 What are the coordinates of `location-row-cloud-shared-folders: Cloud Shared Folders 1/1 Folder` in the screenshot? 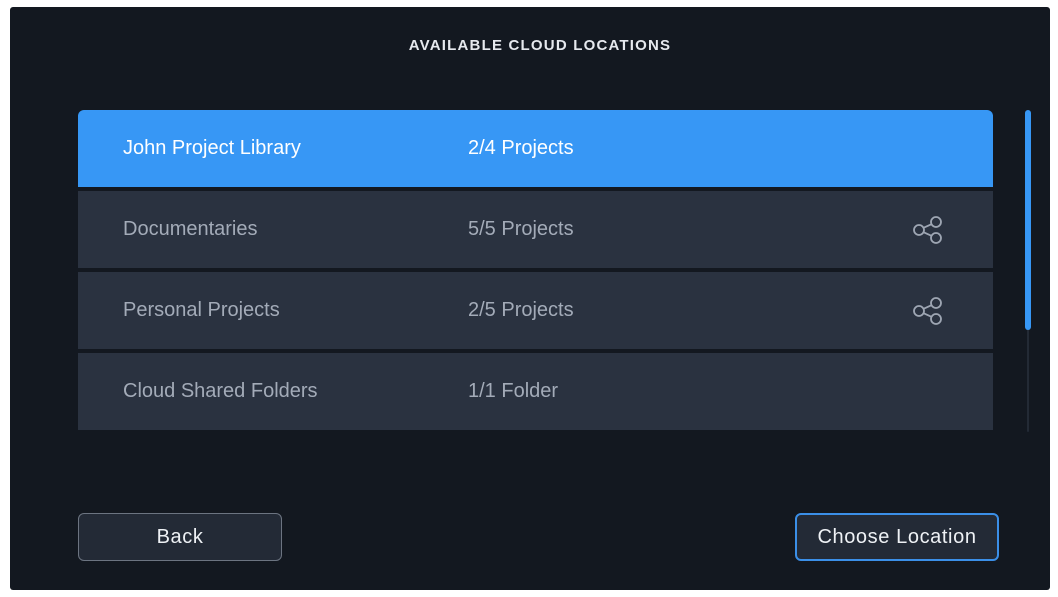 It's located at (535, 391).